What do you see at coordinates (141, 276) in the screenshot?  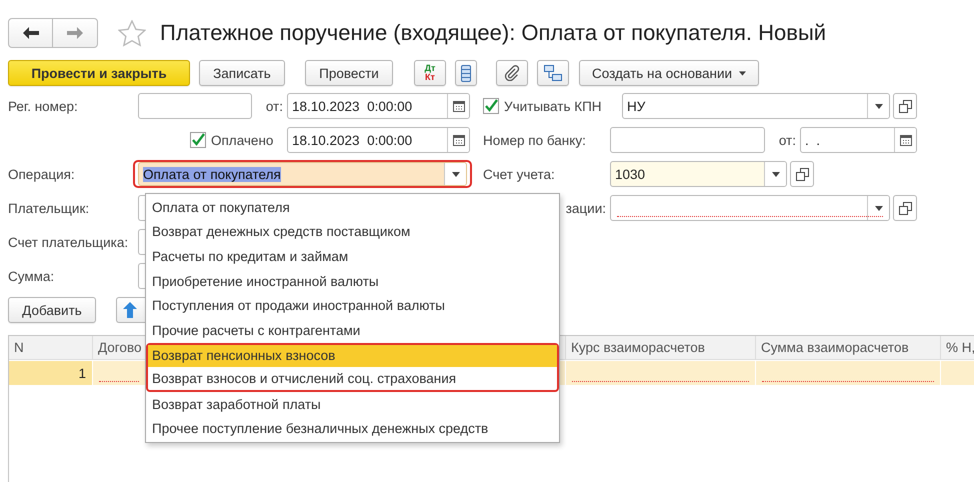 I see `amount-field` at bounding box center [141, 276].